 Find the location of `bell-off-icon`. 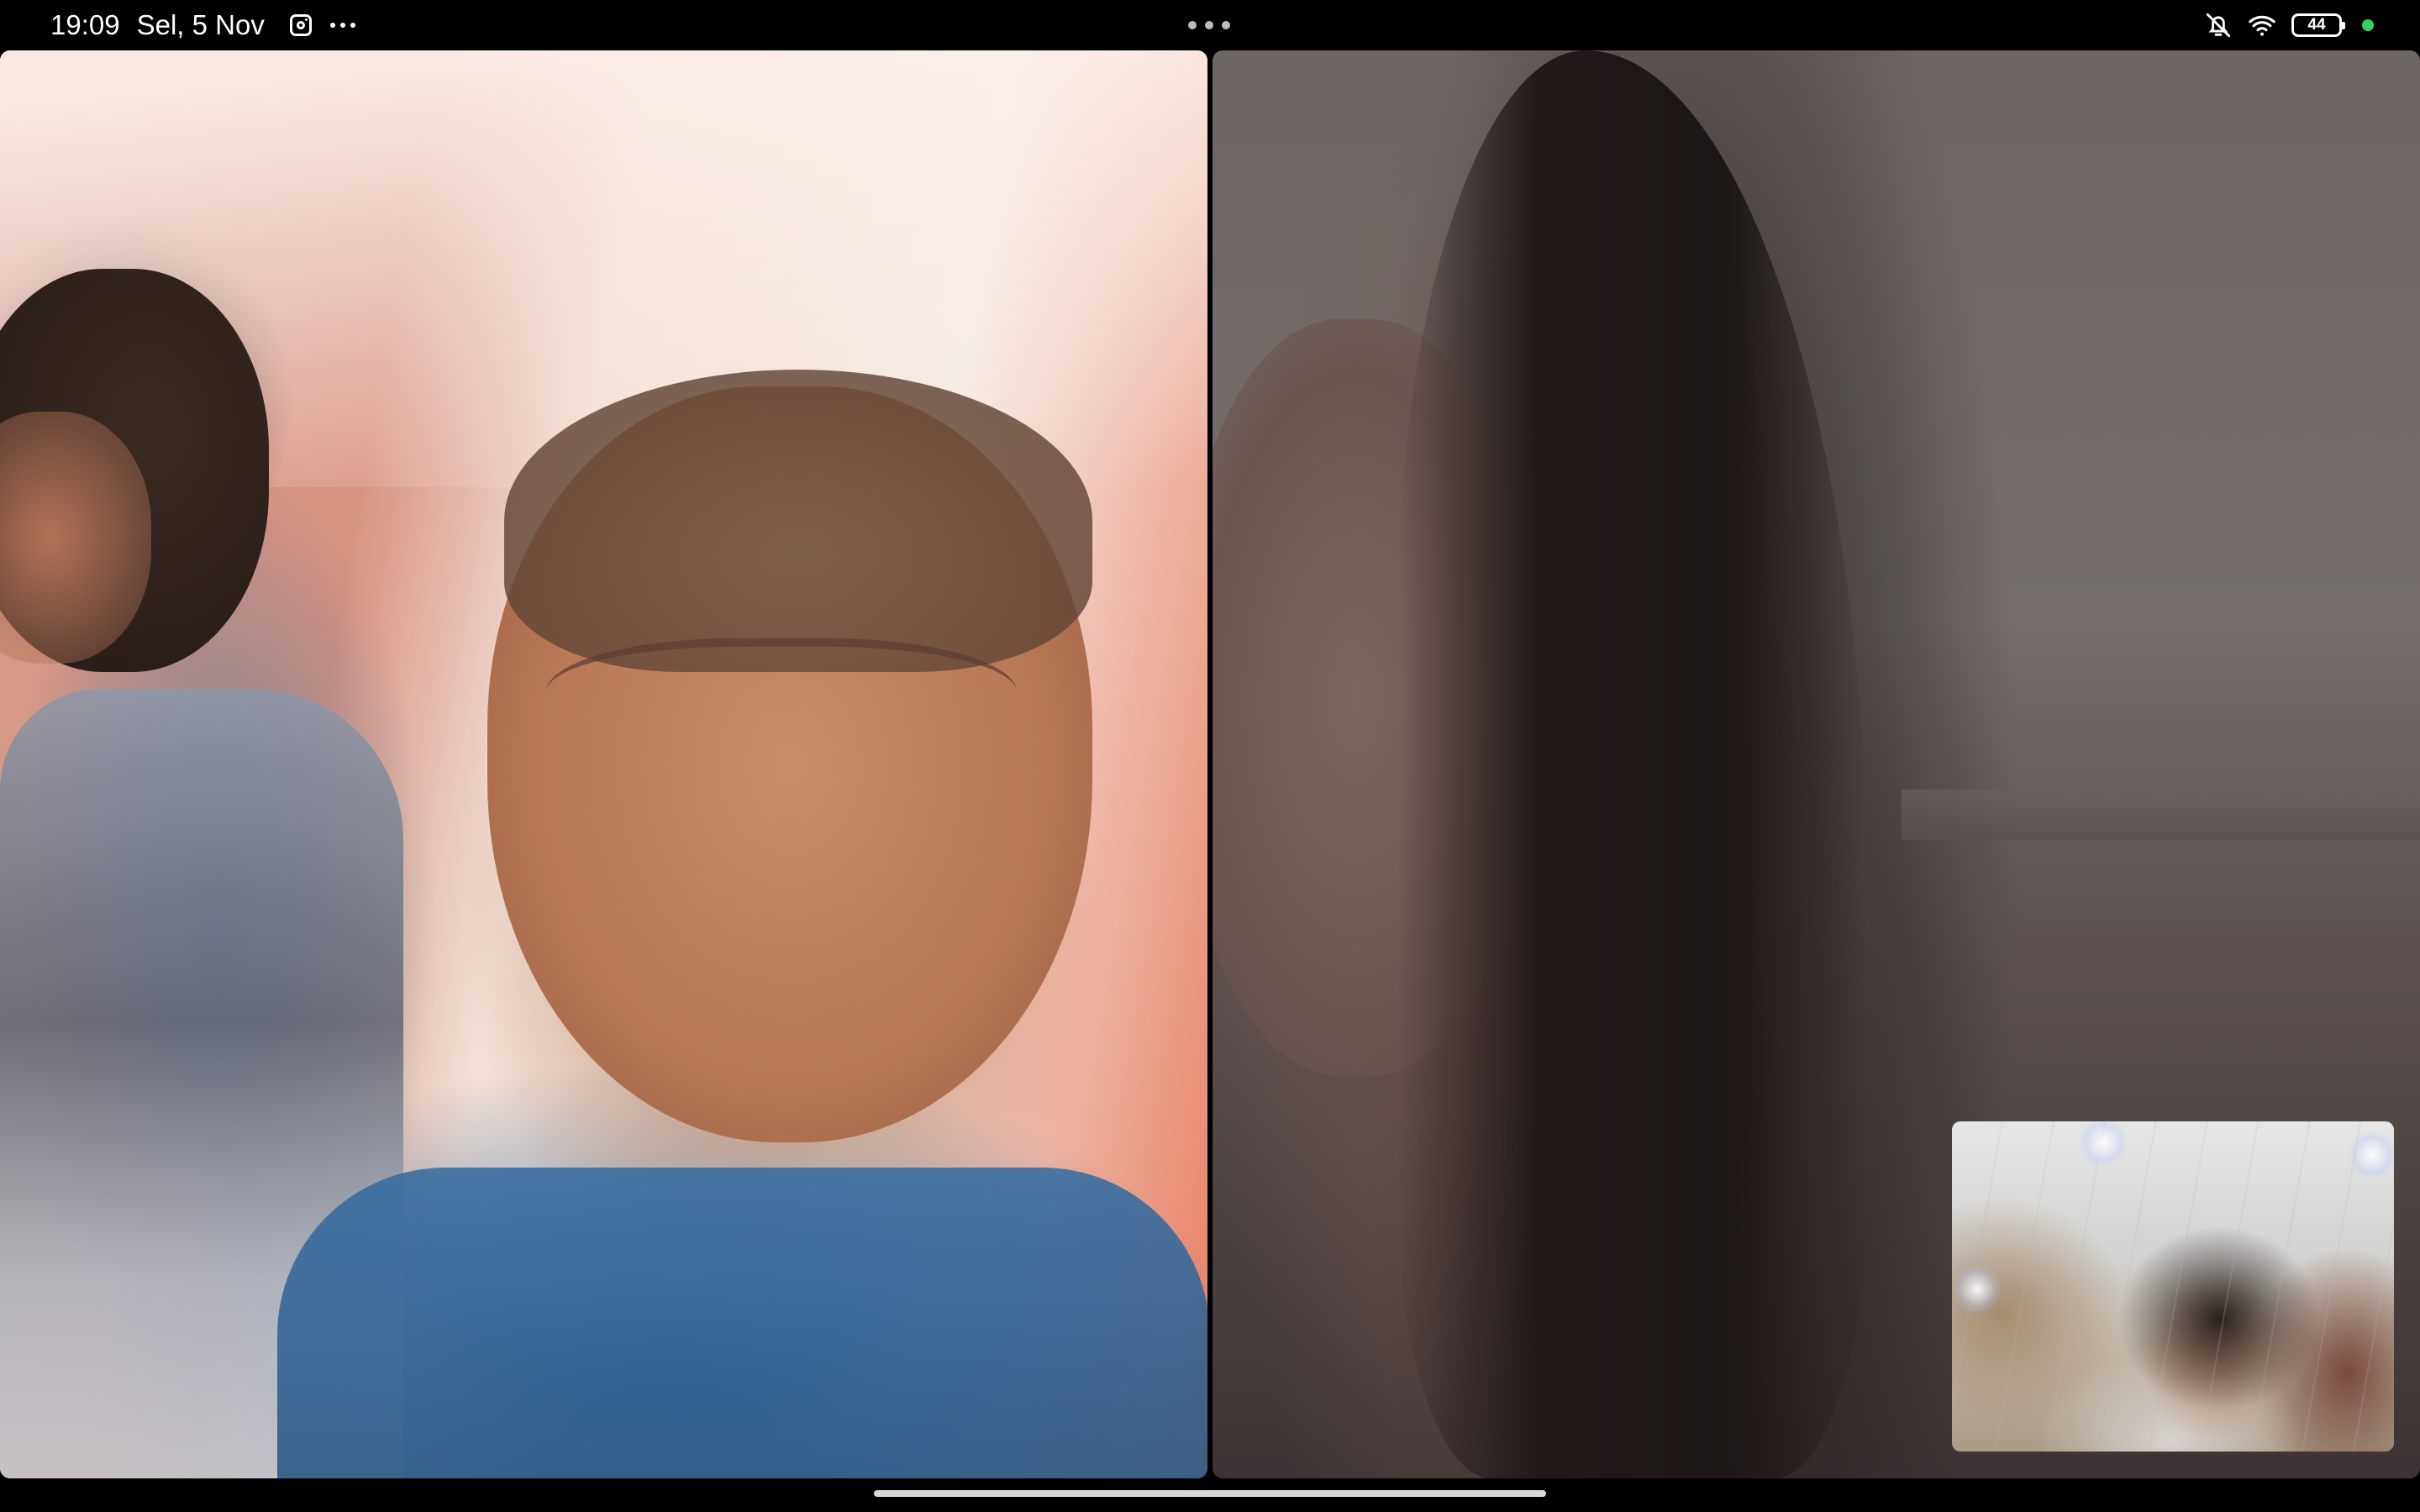

bell-off-icon is located at coordinates (2218, 25).